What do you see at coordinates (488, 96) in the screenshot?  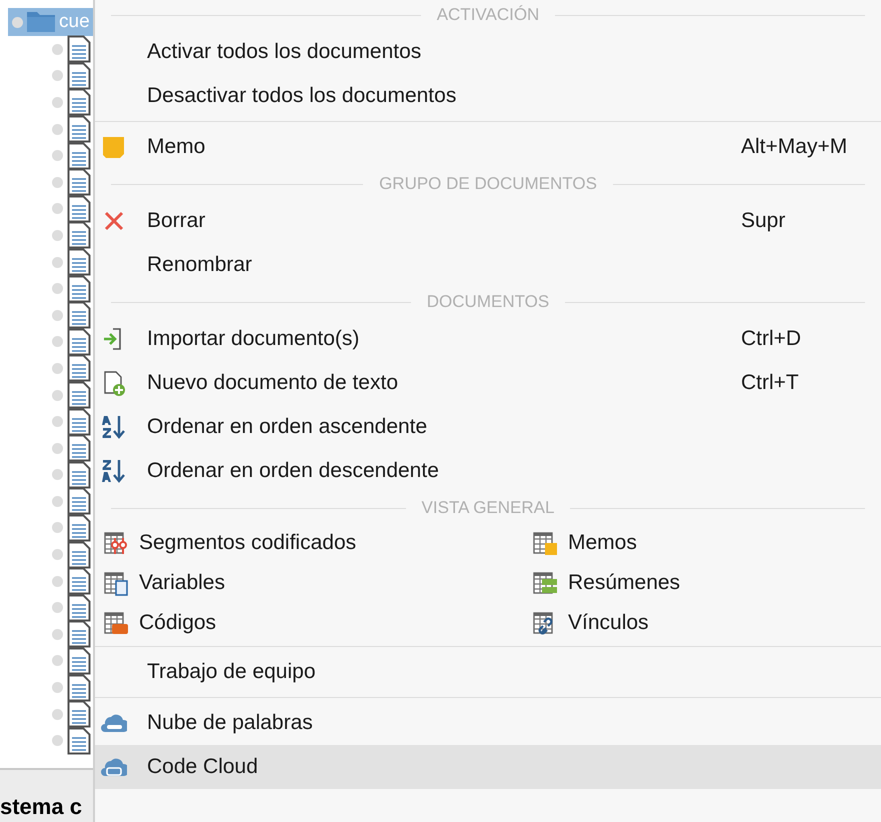 I see `menu-item: Desactivar todos los documentos` at bounding box center [488, 96].